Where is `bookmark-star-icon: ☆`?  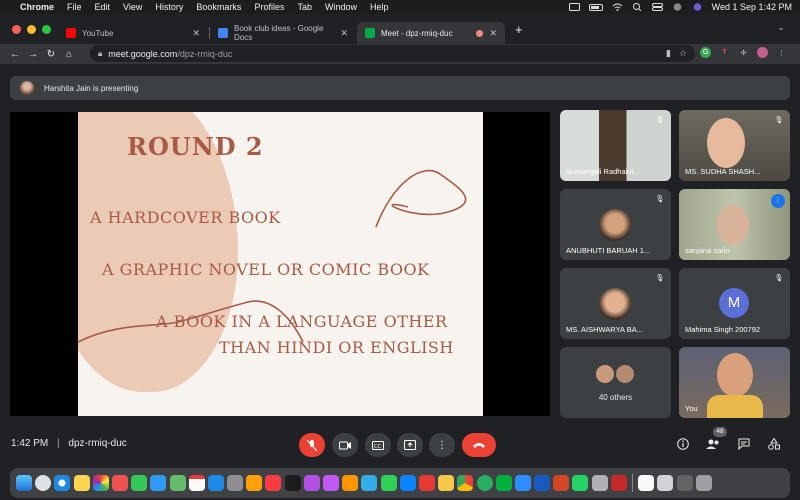 bookmark-star-icon: ☆ is located at coordinates (683, 53).